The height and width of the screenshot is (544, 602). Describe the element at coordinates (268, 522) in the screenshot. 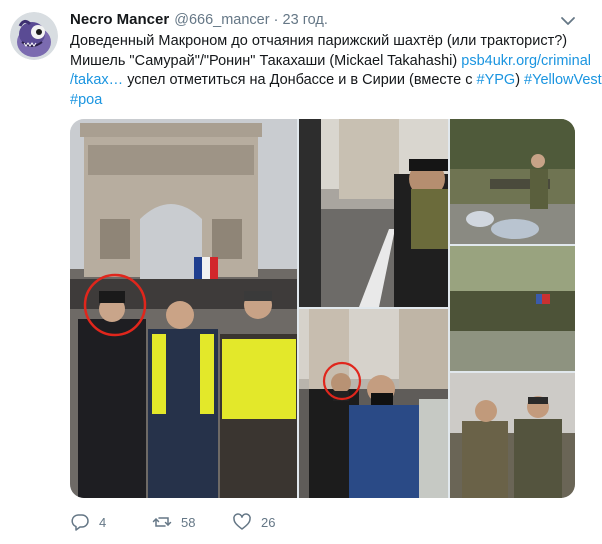

I see `like-count: 26` at that location.